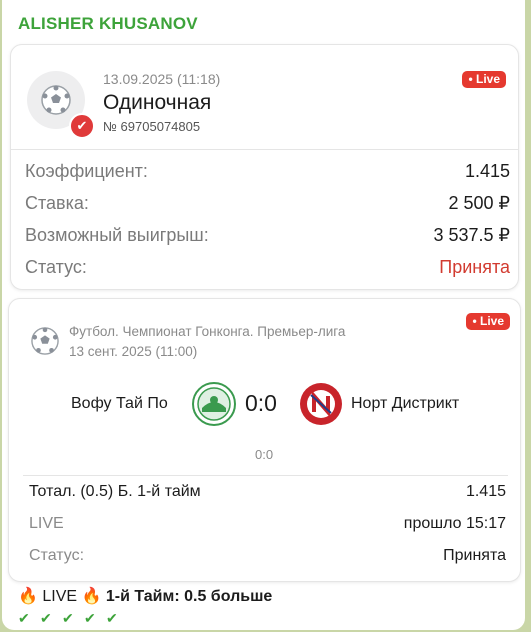 This screenshot has width=531, height=632. Describe the element at coordinates (471, 235) in the screenshot. I see `payout-value: 3 537.5 ₽` at that location.